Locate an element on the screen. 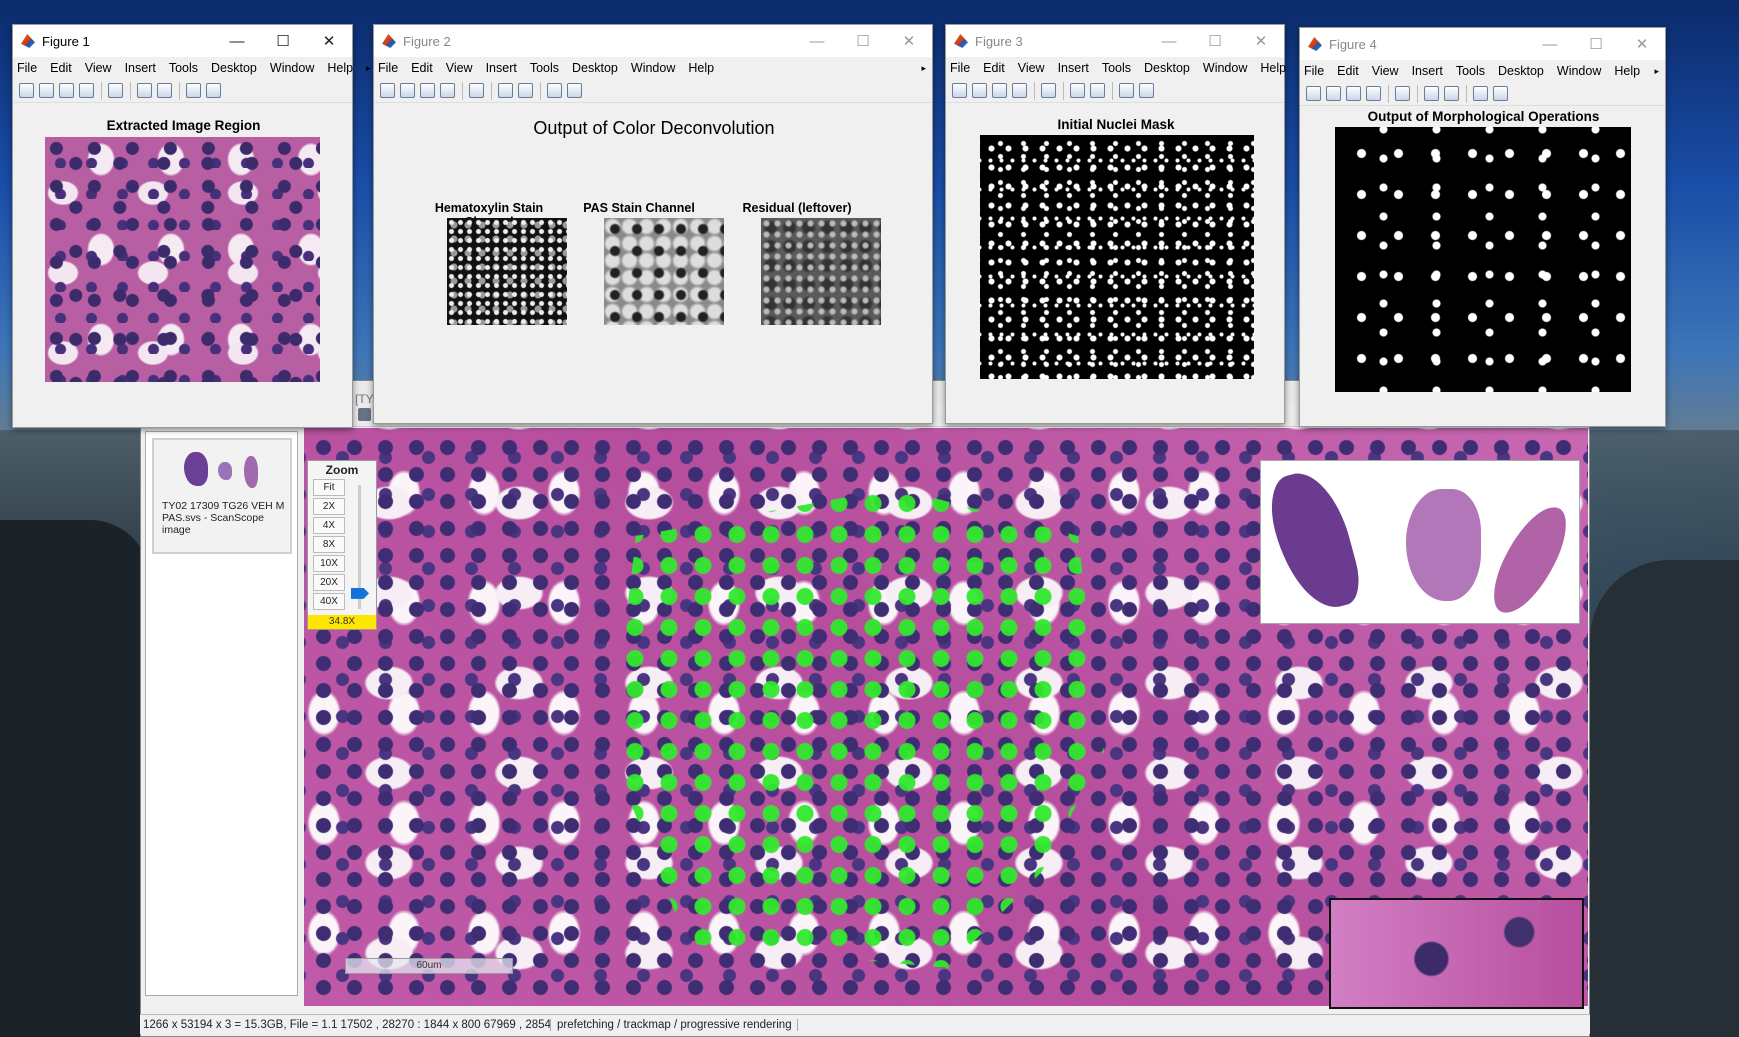  zoom-level-20x: 20X is located at coordinates (329, 582).